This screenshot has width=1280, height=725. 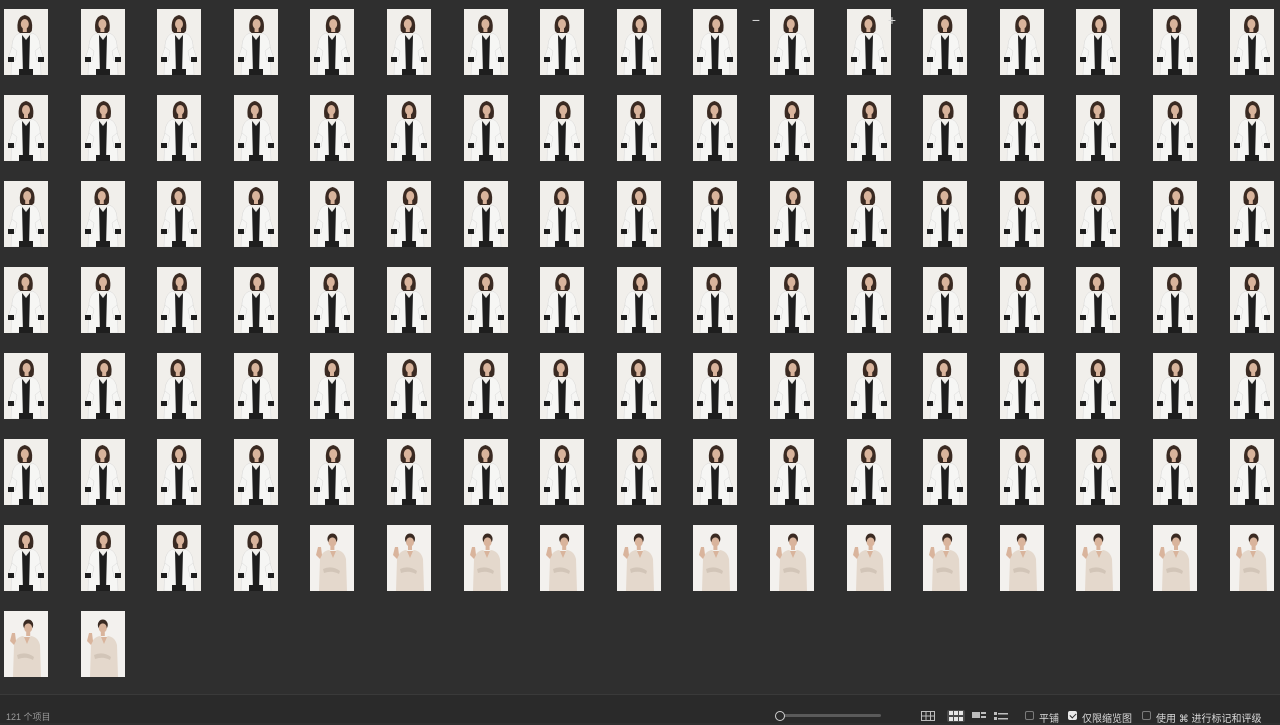 What do you see at coordinates (756, 20) in the screenshot?
I see `zoom-out-button: −` at bounding box center [756, 20].